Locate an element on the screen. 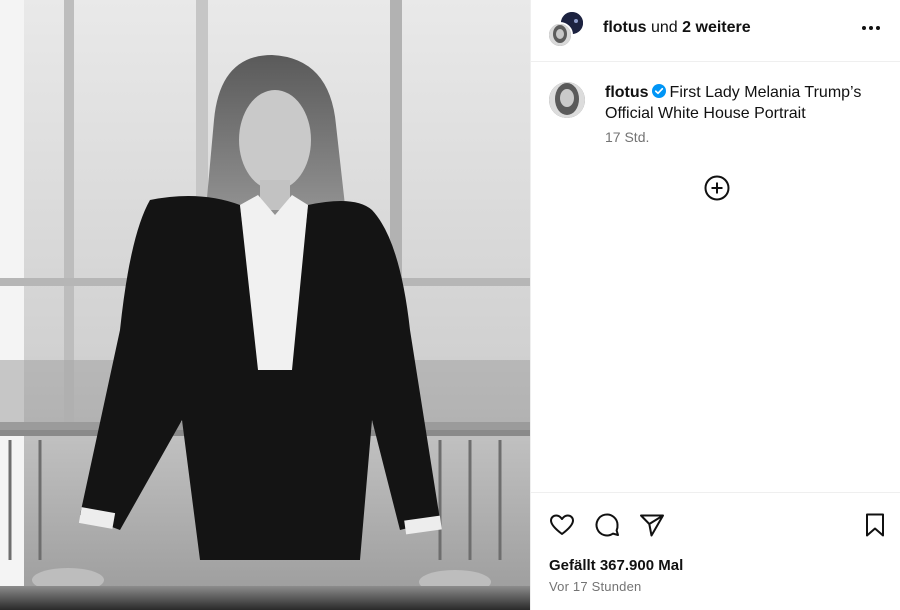 The width and height of the screenshot is (900, 610). collab-avatars is located at coordinates (567, 30).